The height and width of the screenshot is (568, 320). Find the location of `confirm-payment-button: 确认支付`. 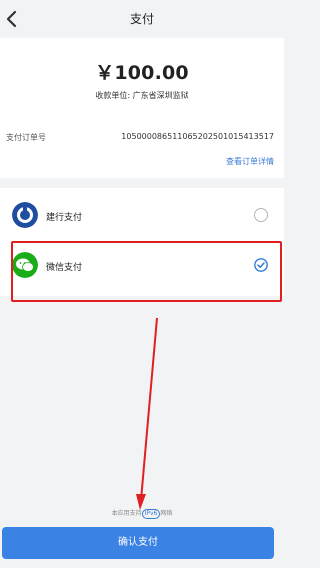

confirm-payment-button: 确认支付 is located at coordinates (138, 543).